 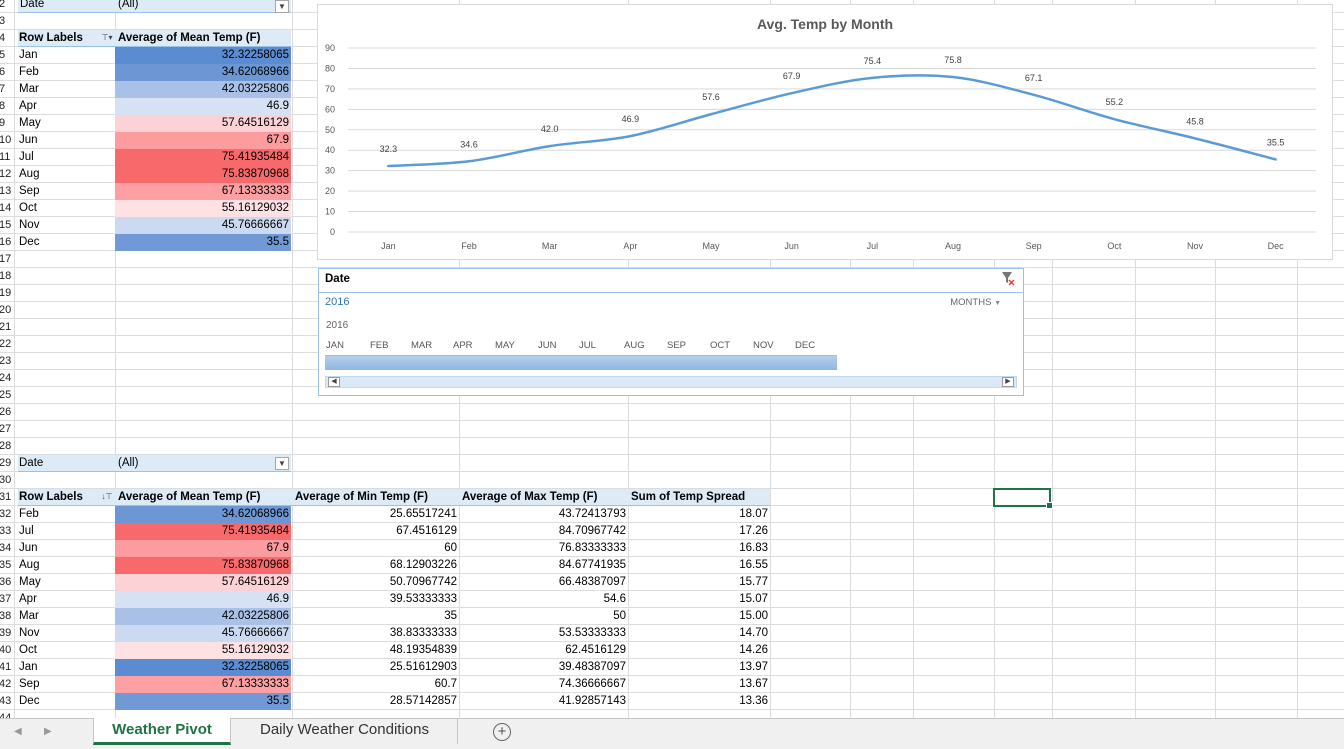 I want to click on pivot1-mean-value: 67.13333333, so click(x=203, y=191).